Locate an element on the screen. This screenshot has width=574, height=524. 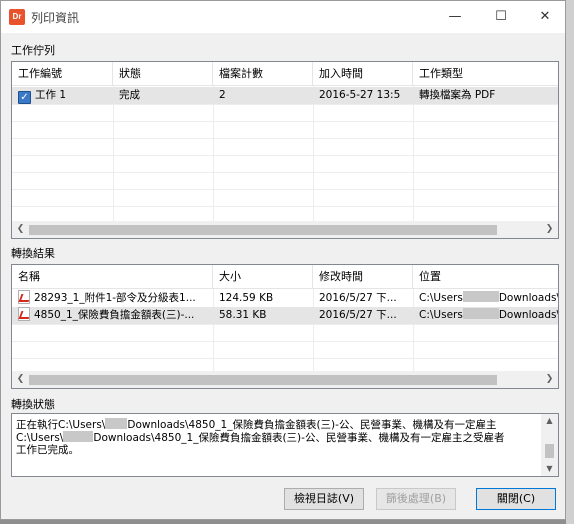
column-header-modified: 修改時間 is located at coordinates (363, 277).